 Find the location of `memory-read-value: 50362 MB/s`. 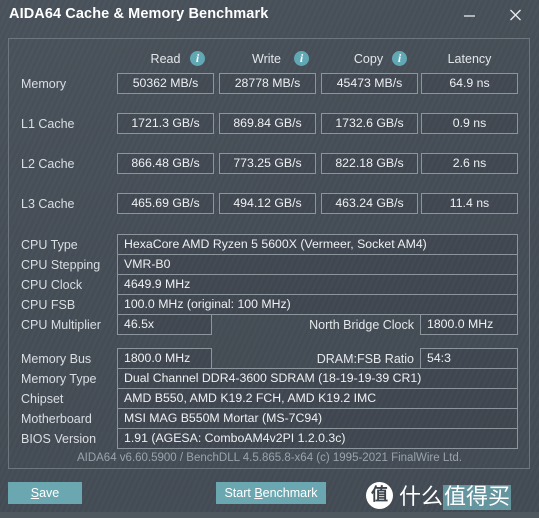

memory-read-value: 50362 MB/s is located at coordinates (165, 83).